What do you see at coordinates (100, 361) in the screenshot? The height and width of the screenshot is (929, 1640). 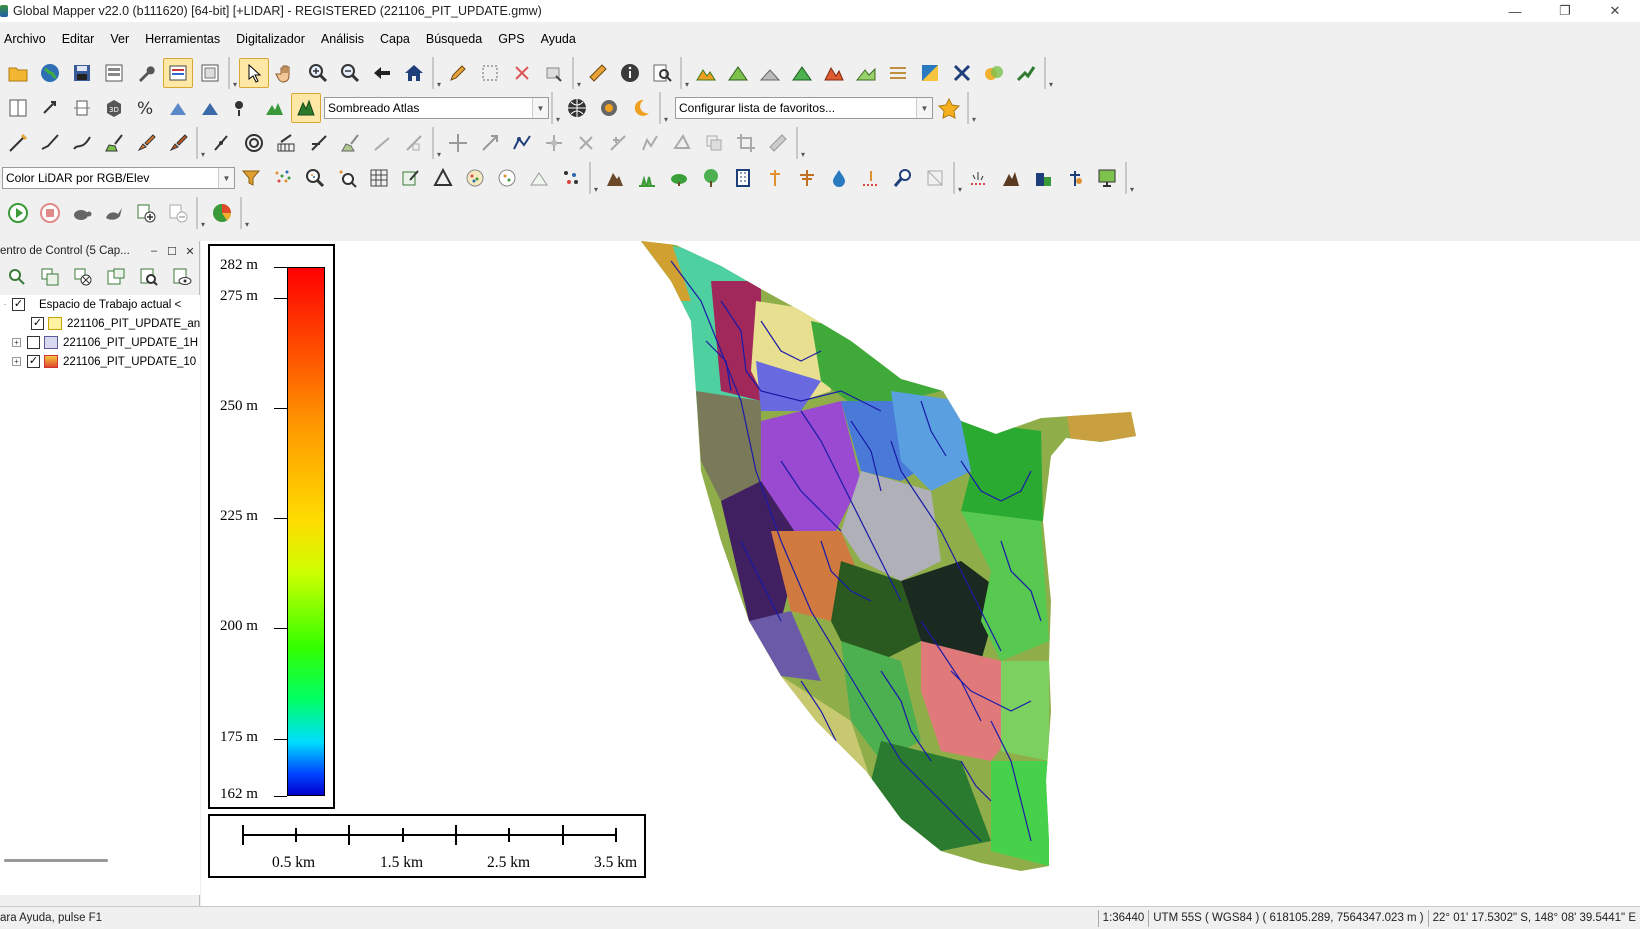 I see `layer-row: + ✓ 221106_PIT_UPDATE_10` at bounding box center [100, 361].